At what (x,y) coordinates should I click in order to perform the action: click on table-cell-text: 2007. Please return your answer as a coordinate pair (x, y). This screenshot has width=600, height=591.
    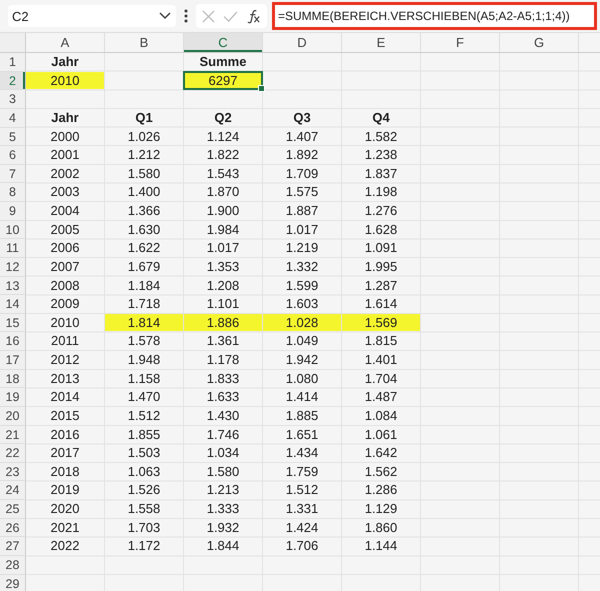
    Looking at the image, I should click on (65, 267).